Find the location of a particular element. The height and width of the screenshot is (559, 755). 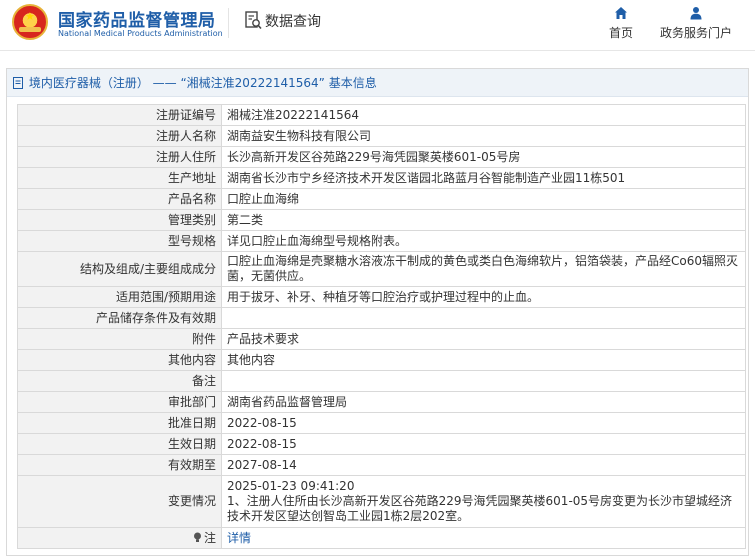

field-value: 湖南省药品监督管理局 is located at coordinates (483, 402).